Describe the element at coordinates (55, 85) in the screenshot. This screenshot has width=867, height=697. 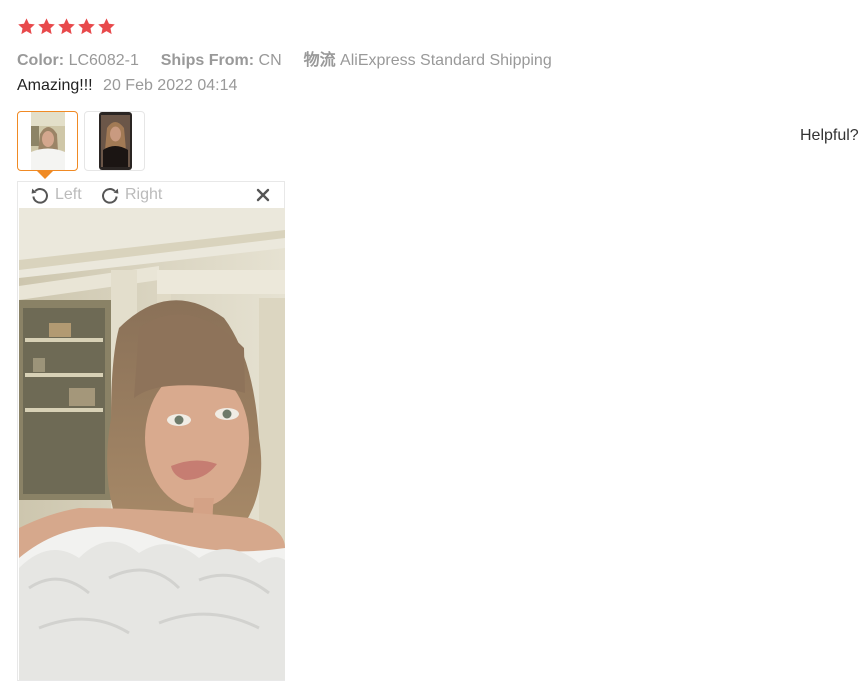
I see `review-text: Amazing!!!` at that location.